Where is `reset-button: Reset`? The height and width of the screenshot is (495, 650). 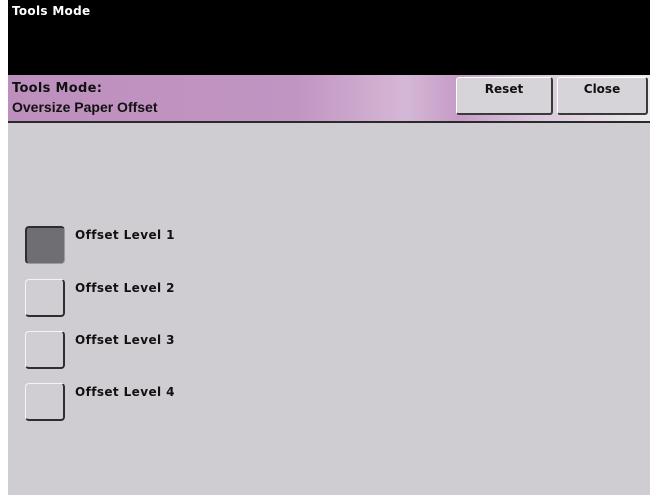
reset-button: Reset is located at coordinates (504, 96).